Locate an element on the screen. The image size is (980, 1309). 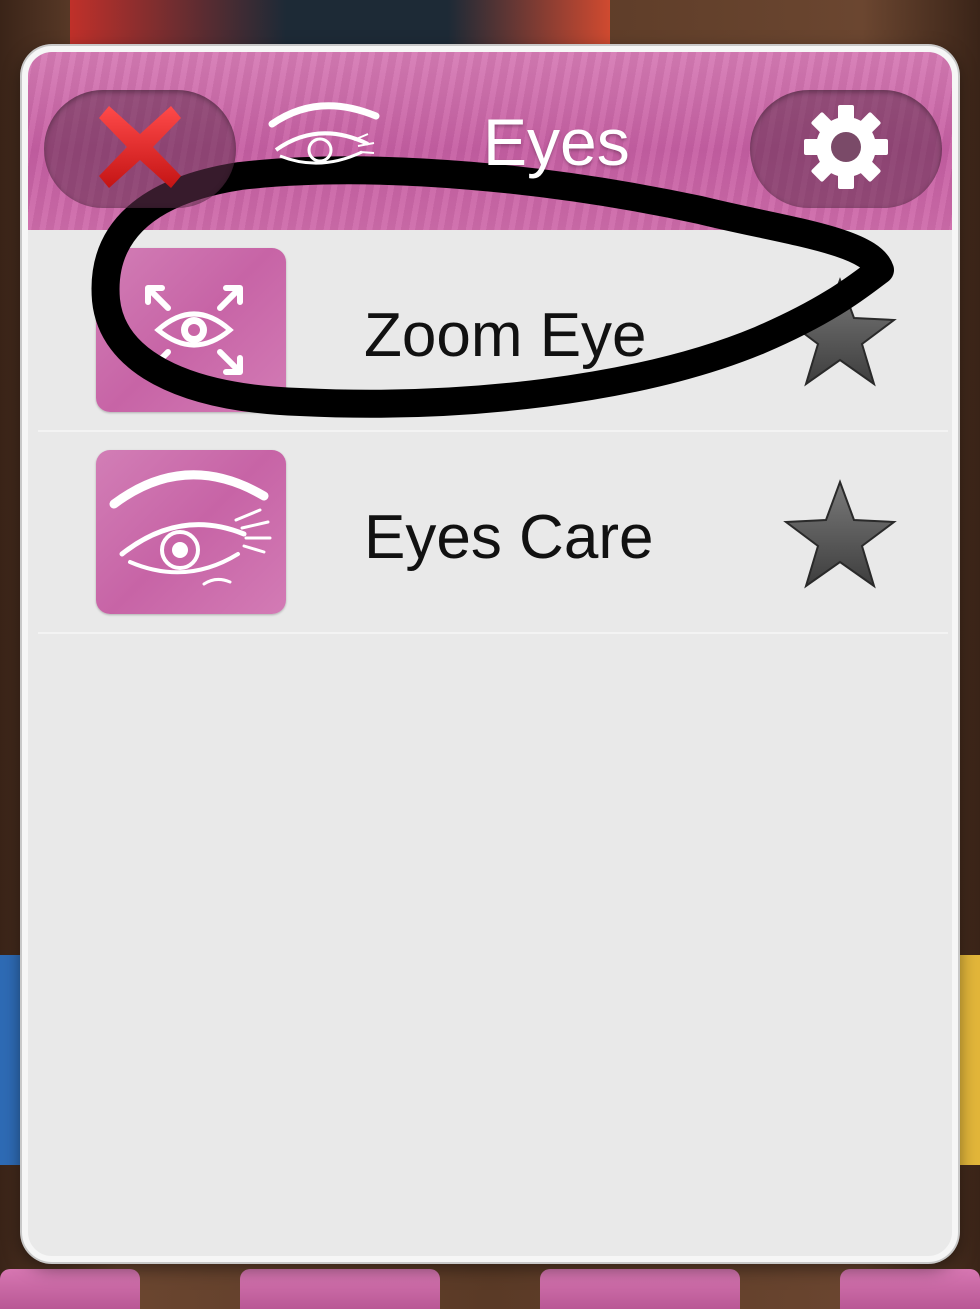
list-item-label: Zoom Eye is located at coordinates (505, 335).